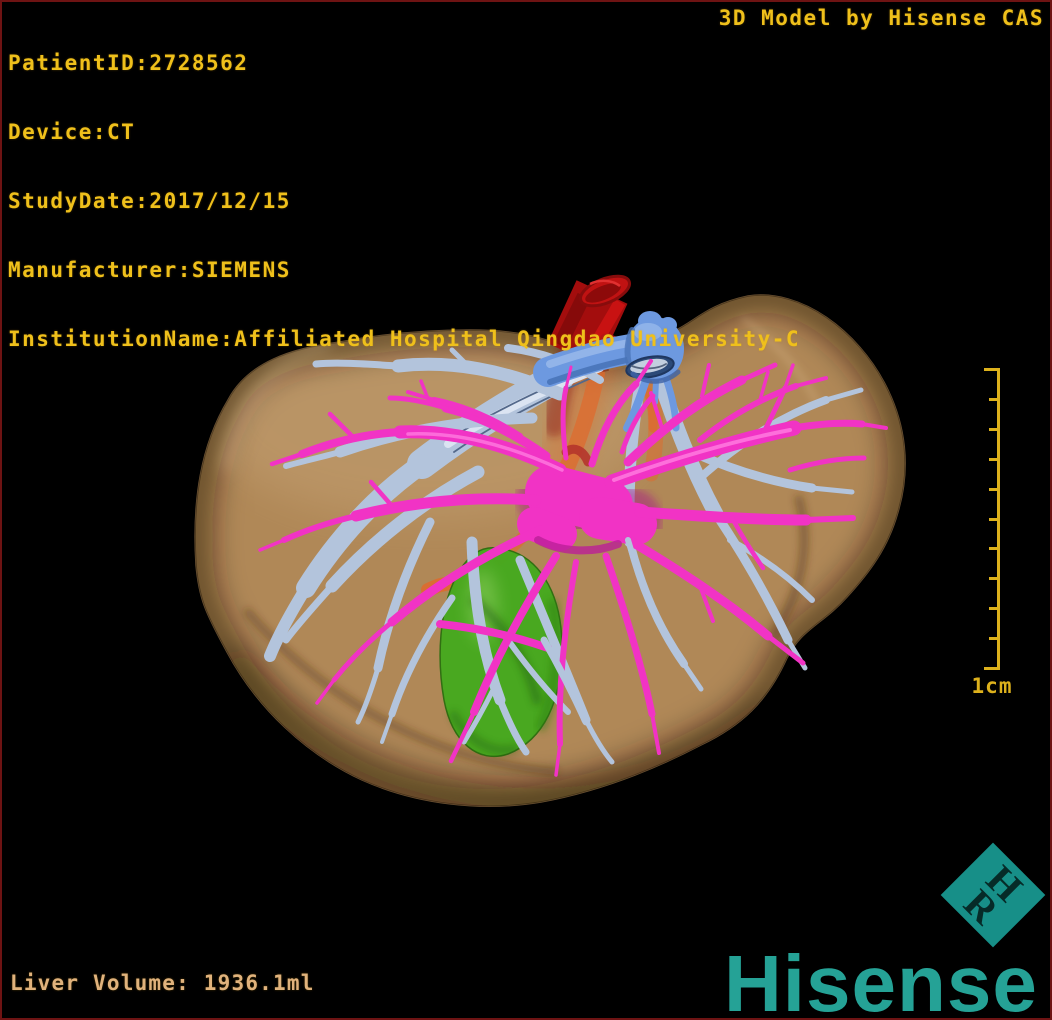  What do you see at coordinates (881, 18) in the screenshot?
I see `watermark-text: 3D Model by Hisense CAS` at bounding box center [881, 18].